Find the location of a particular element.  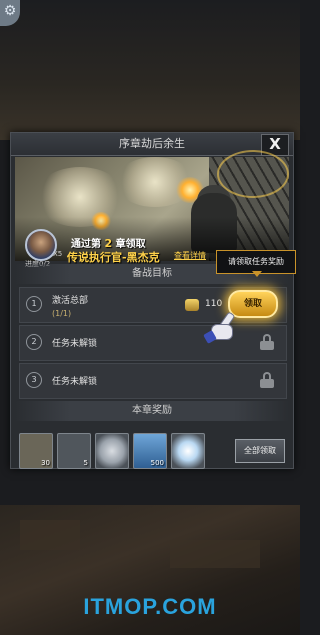

task-number: 3 is located at coordinates (34, 380).